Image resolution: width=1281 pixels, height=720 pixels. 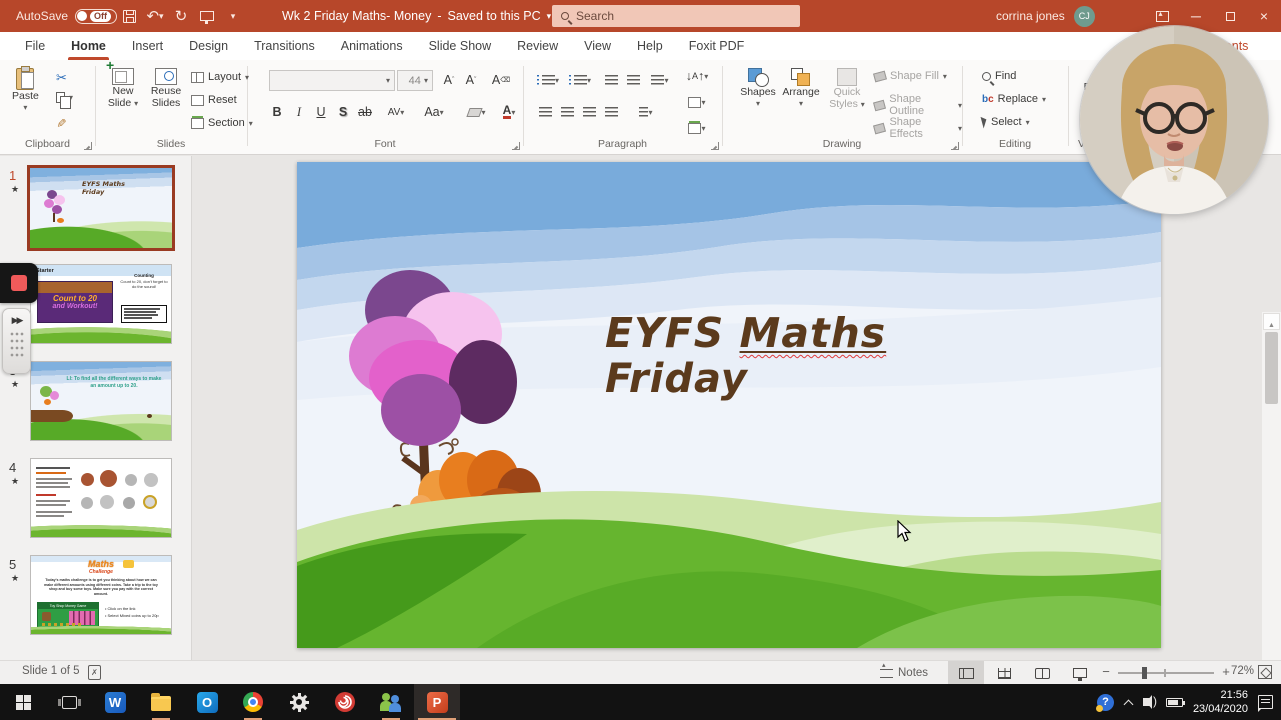 What do you see at coordinates (966, 673) in the screenshot?
I see `normal-view-button` at bounding box center [966, 673].